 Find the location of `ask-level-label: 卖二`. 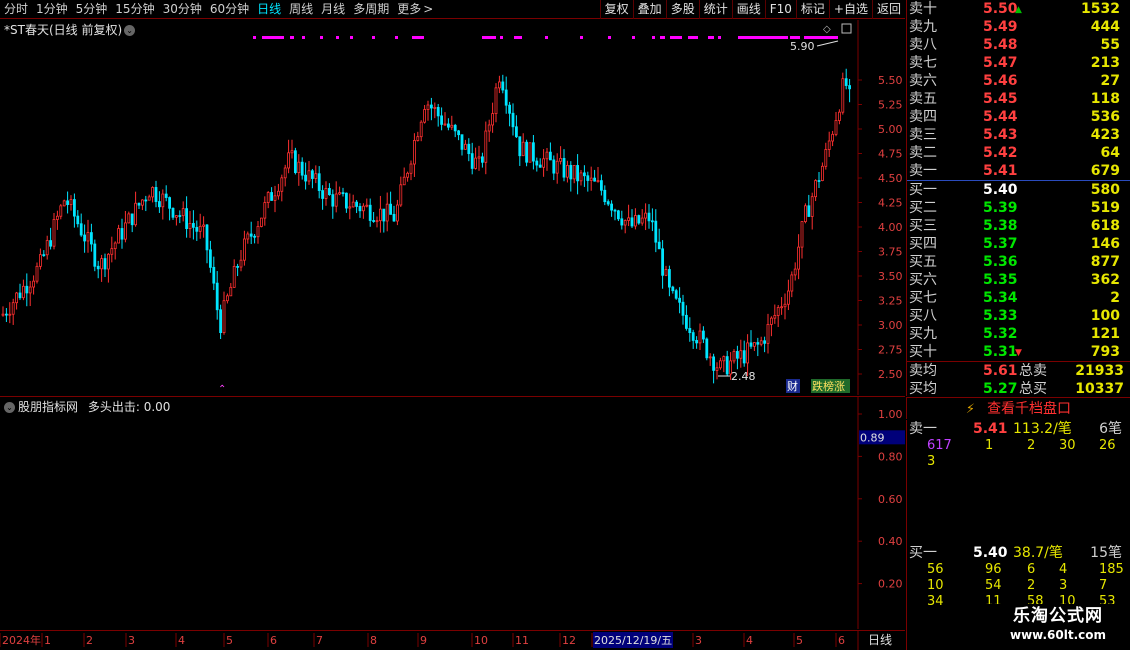

ask-level-label: 卖二 is located at coordinates (923, 153).